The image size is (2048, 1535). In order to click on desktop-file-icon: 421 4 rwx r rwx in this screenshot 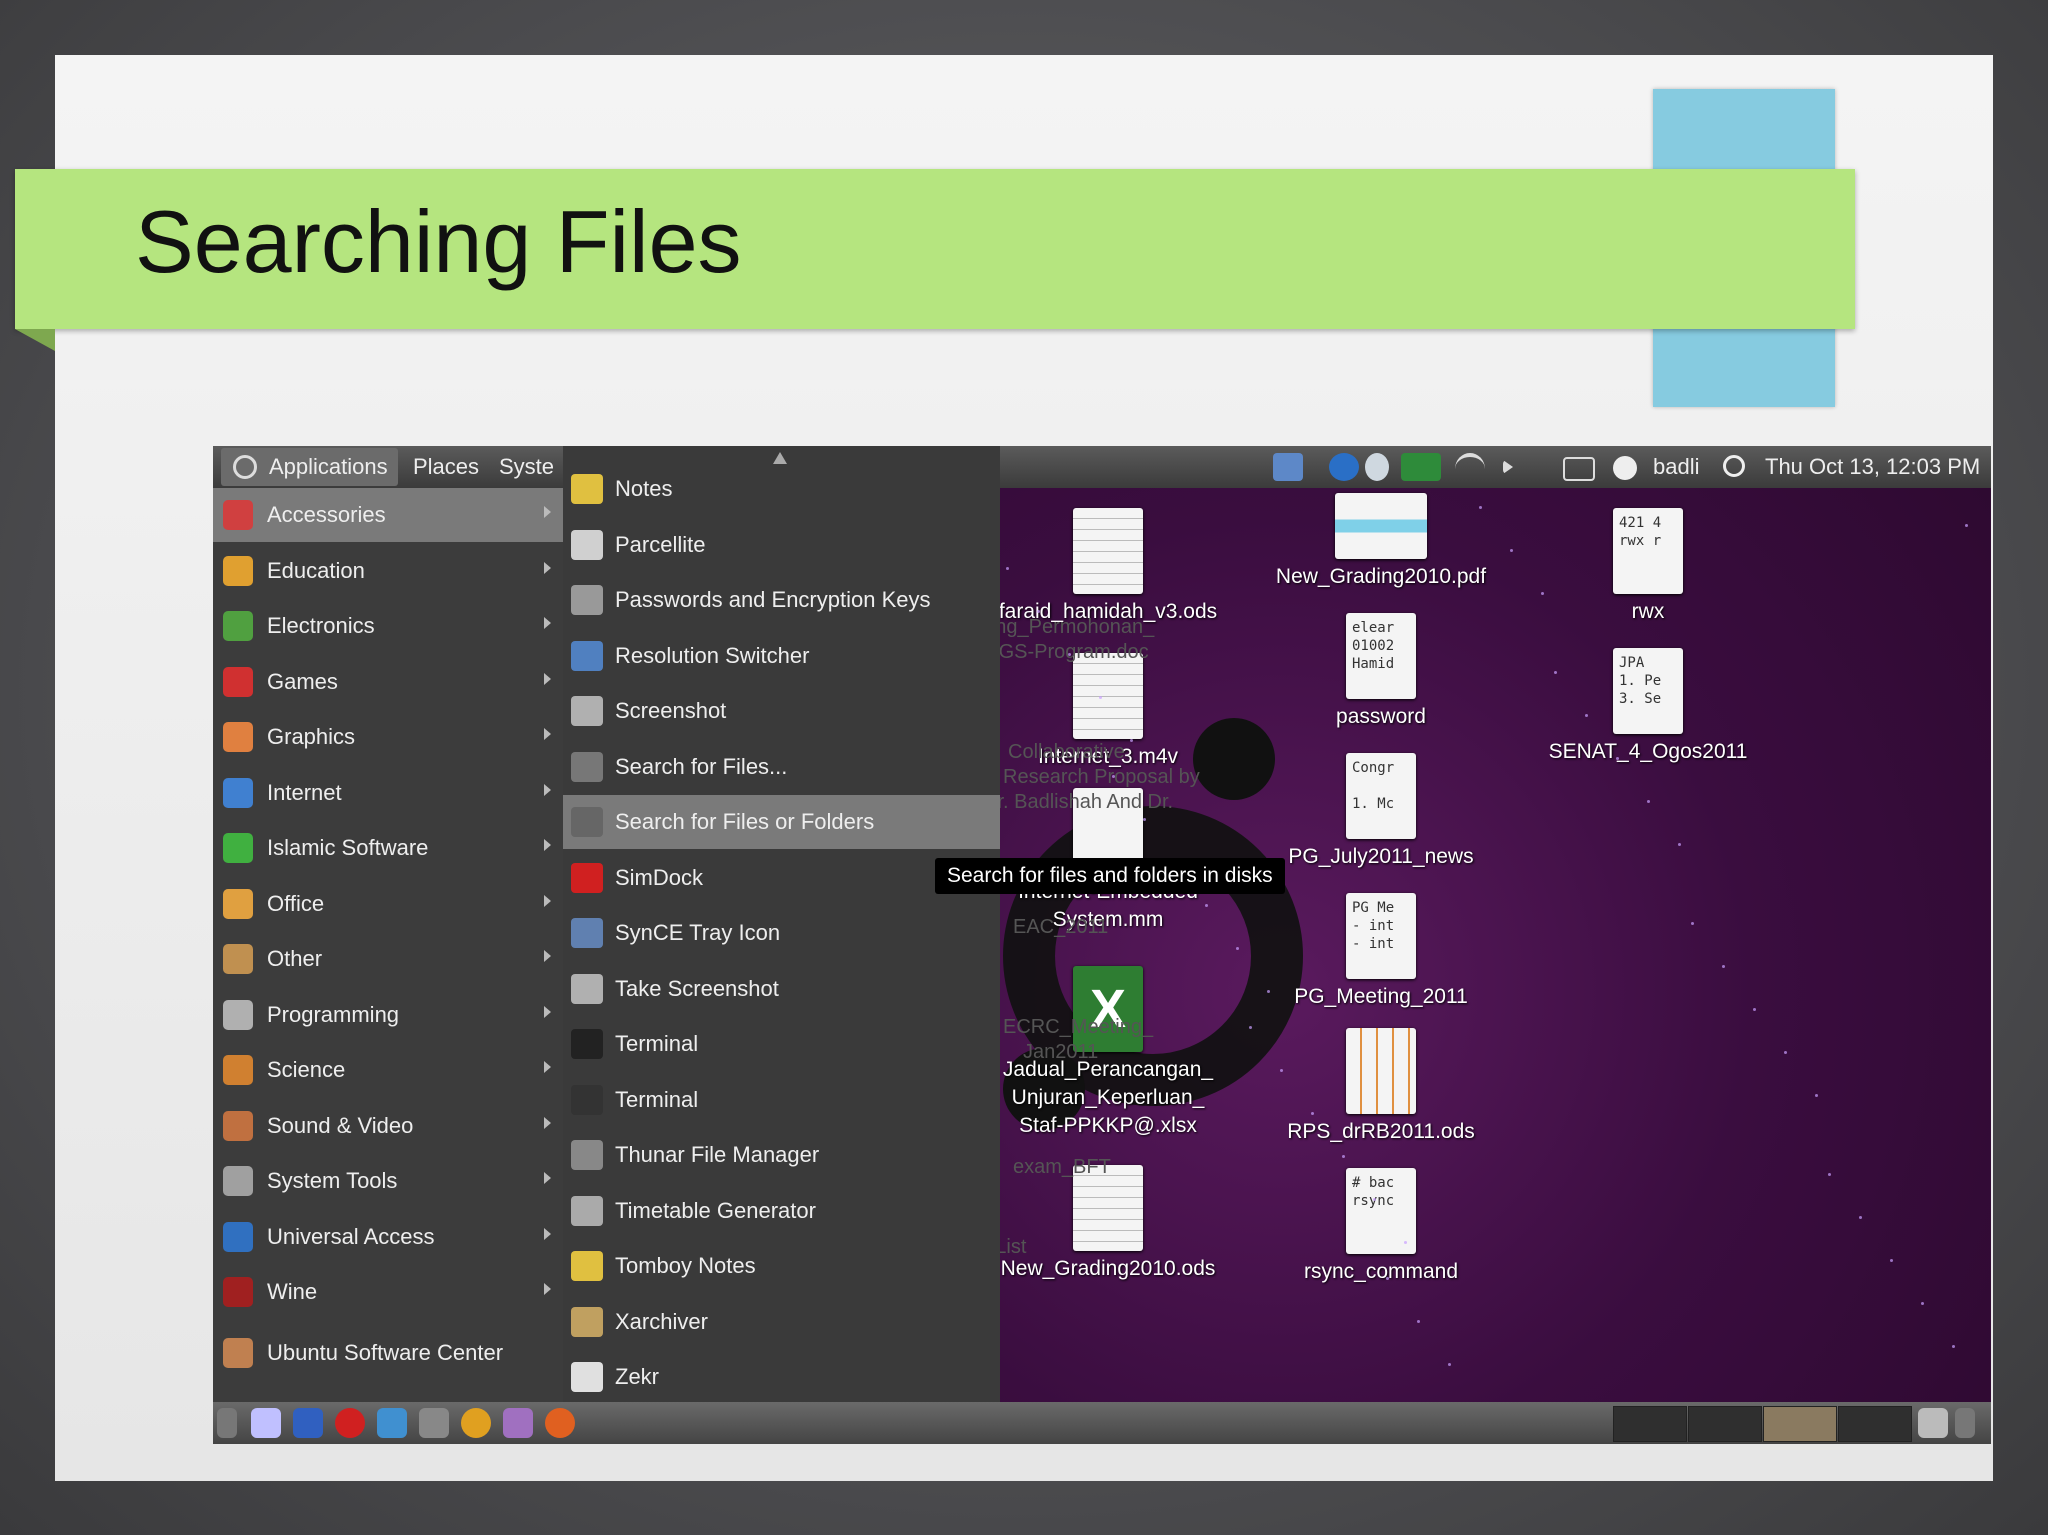, I will do `click(1648, 567)`.